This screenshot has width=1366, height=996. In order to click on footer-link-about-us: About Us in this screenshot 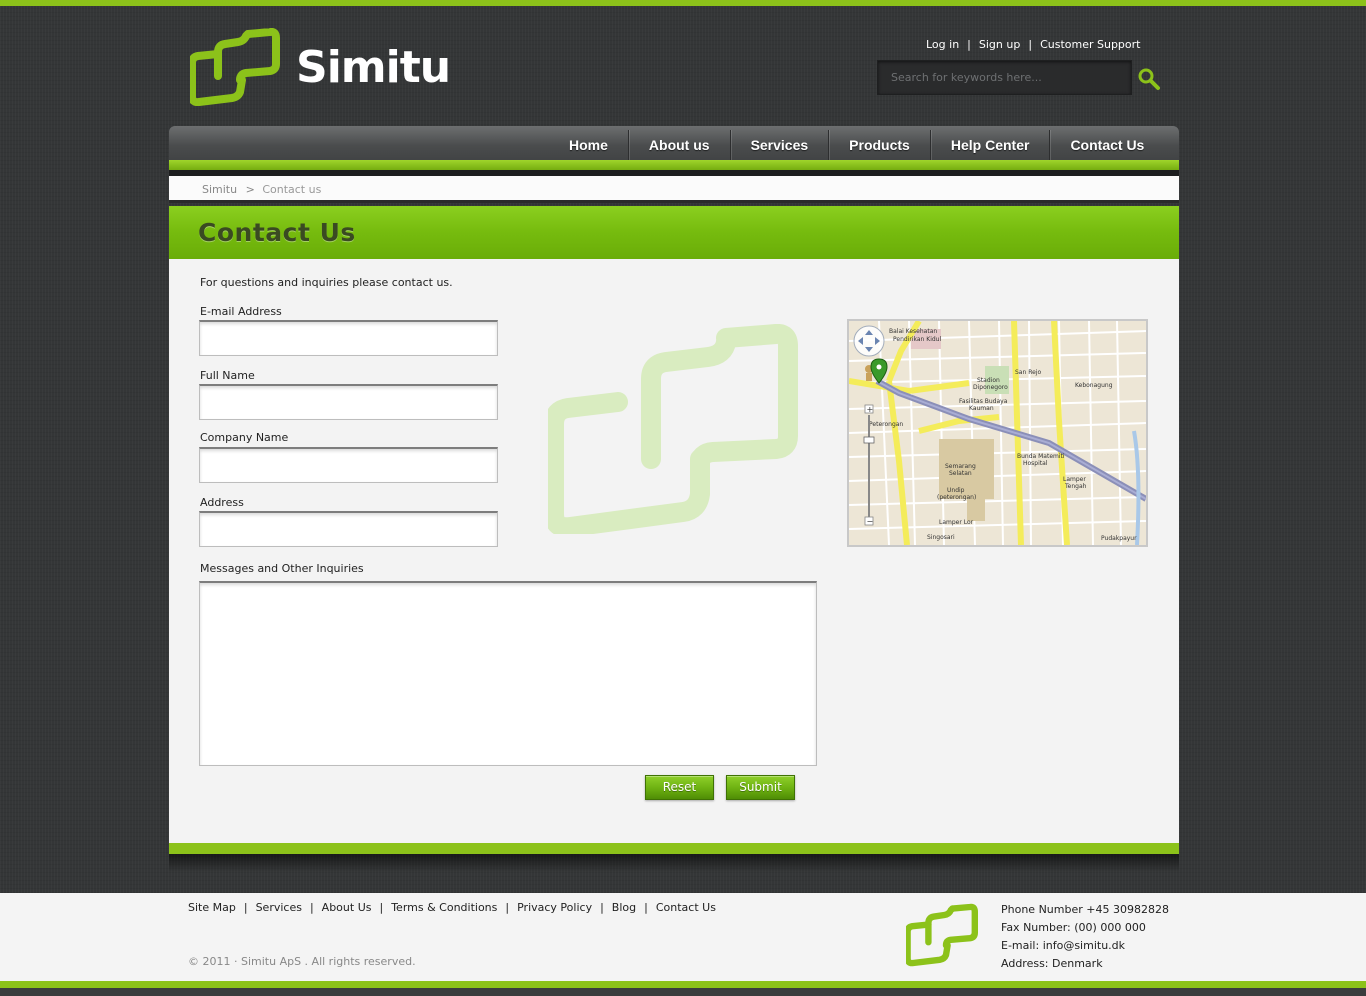, I will do `click(347, 907)`.